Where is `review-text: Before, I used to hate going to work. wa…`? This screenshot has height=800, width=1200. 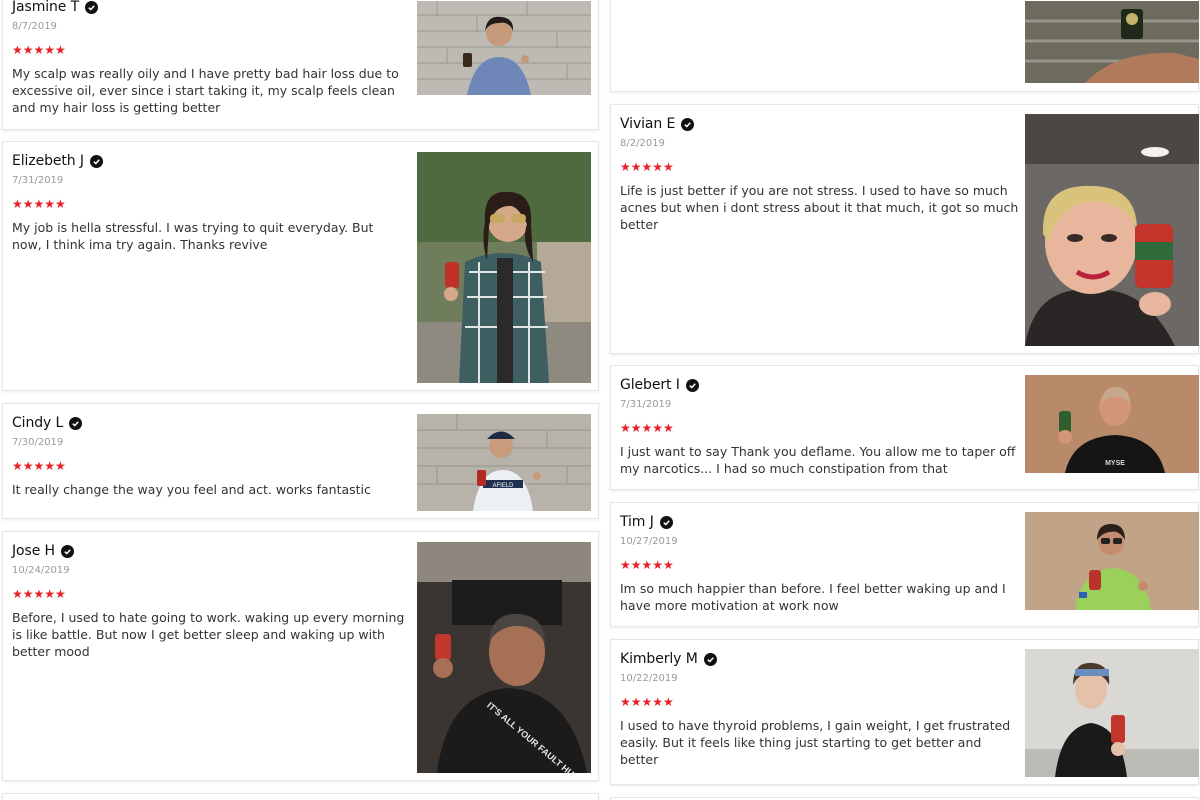 review-text: Before, I used to hate going to work. wa… is located at coordinates (208, 634).